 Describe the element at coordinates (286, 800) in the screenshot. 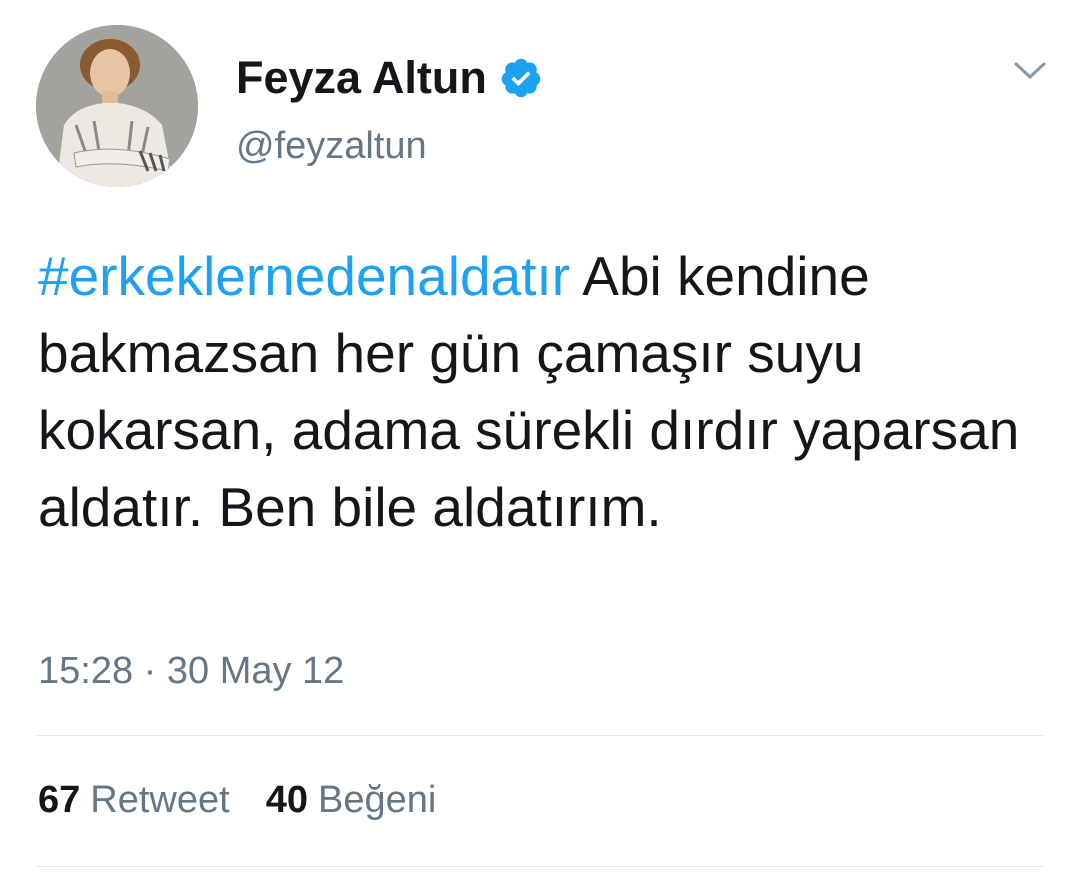

I see `like-count: 40` at that location.